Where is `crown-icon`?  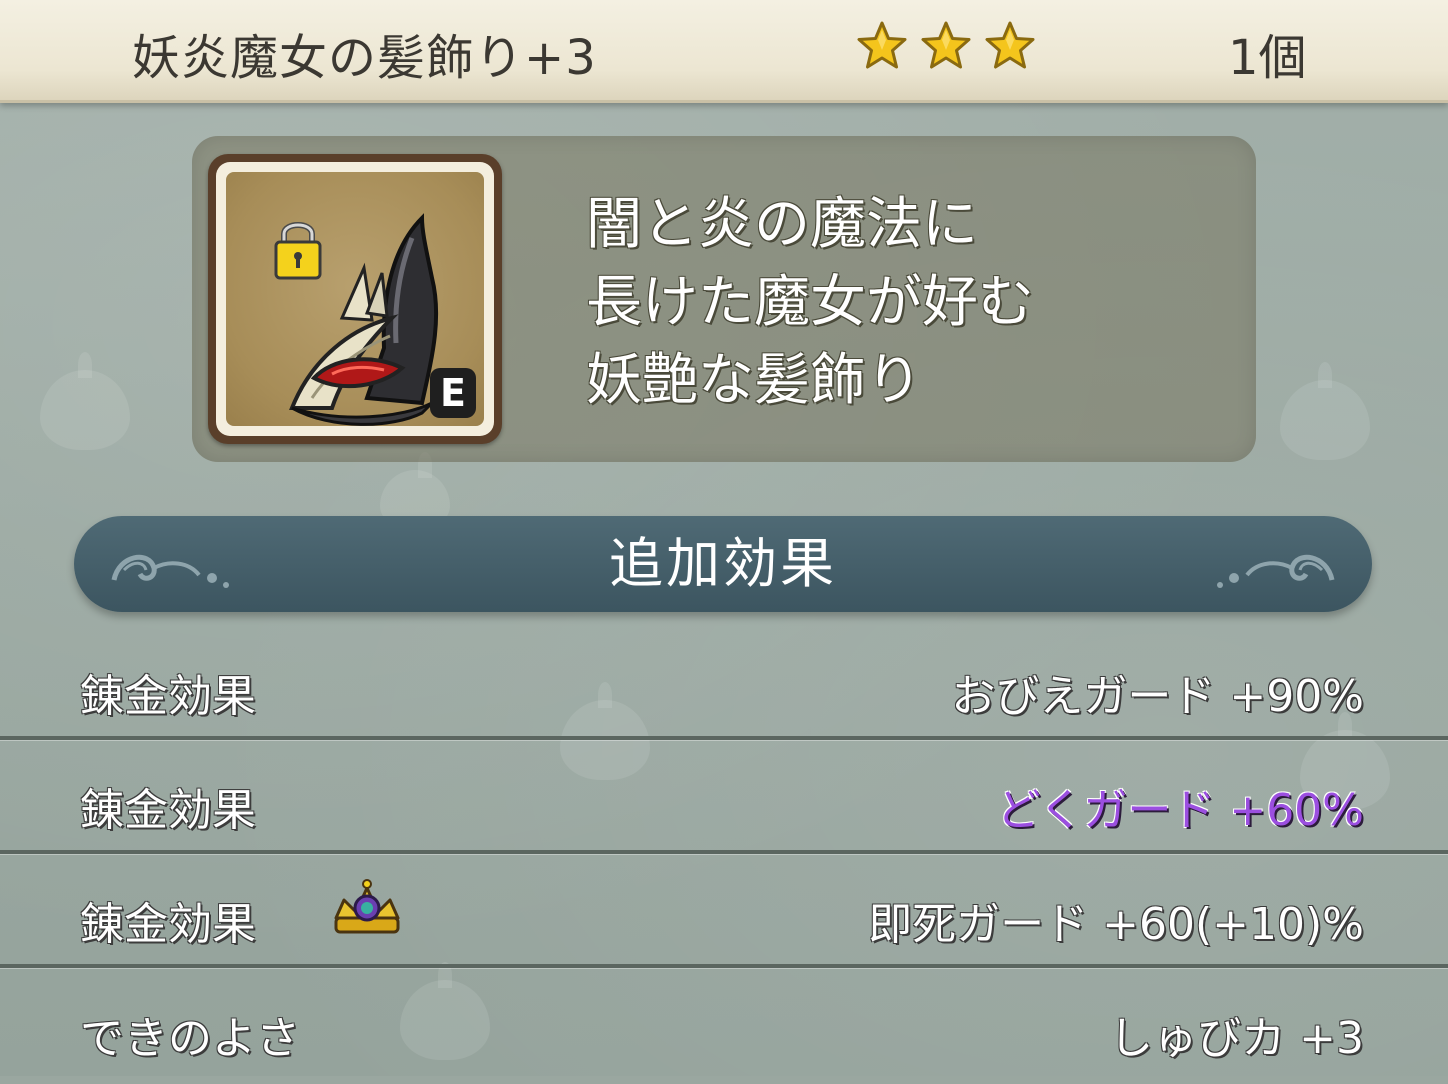
crown-icon is located at coordinates (367, 906).